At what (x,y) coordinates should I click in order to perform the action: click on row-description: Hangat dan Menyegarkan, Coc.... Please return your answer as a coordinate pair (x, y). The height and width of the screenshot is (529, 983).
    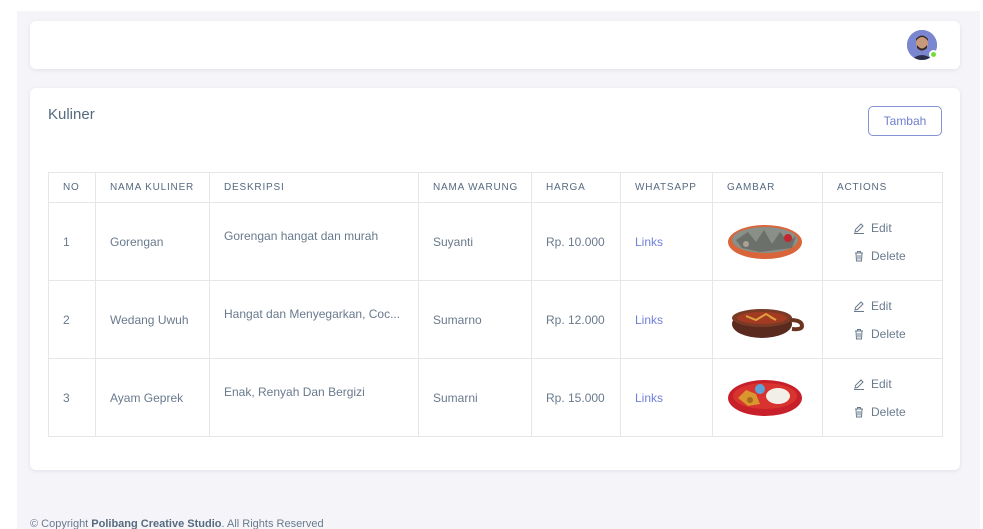
    Looking at the image, I should click on (314, 319).